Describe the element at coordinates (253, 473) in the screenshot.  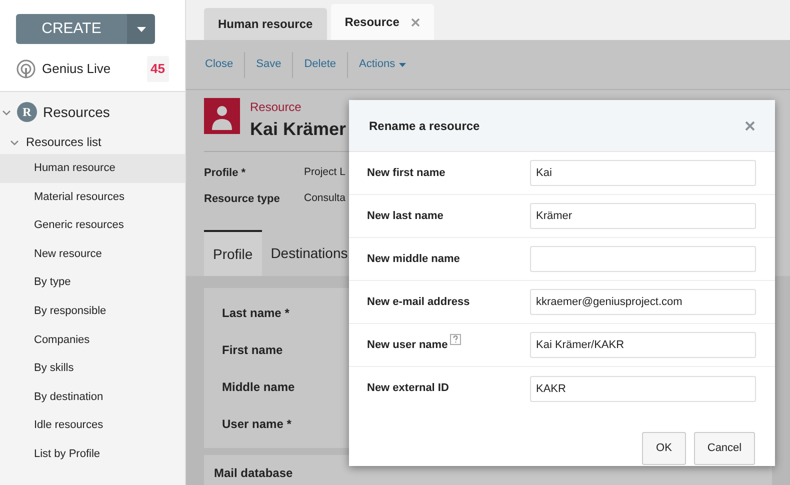
I see `section-title: Mail database` at that location.